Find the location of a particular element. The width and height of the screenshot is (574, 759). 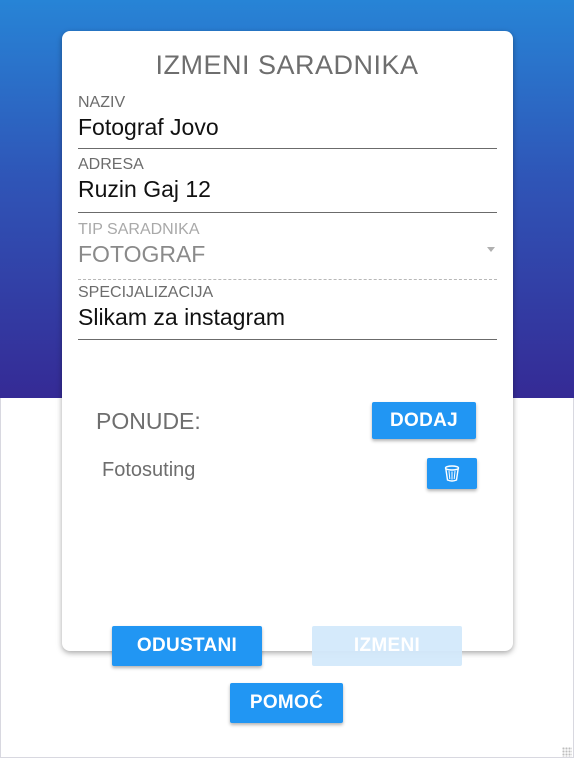

help-button: POMOĆ is located at coordinates (286, 703).